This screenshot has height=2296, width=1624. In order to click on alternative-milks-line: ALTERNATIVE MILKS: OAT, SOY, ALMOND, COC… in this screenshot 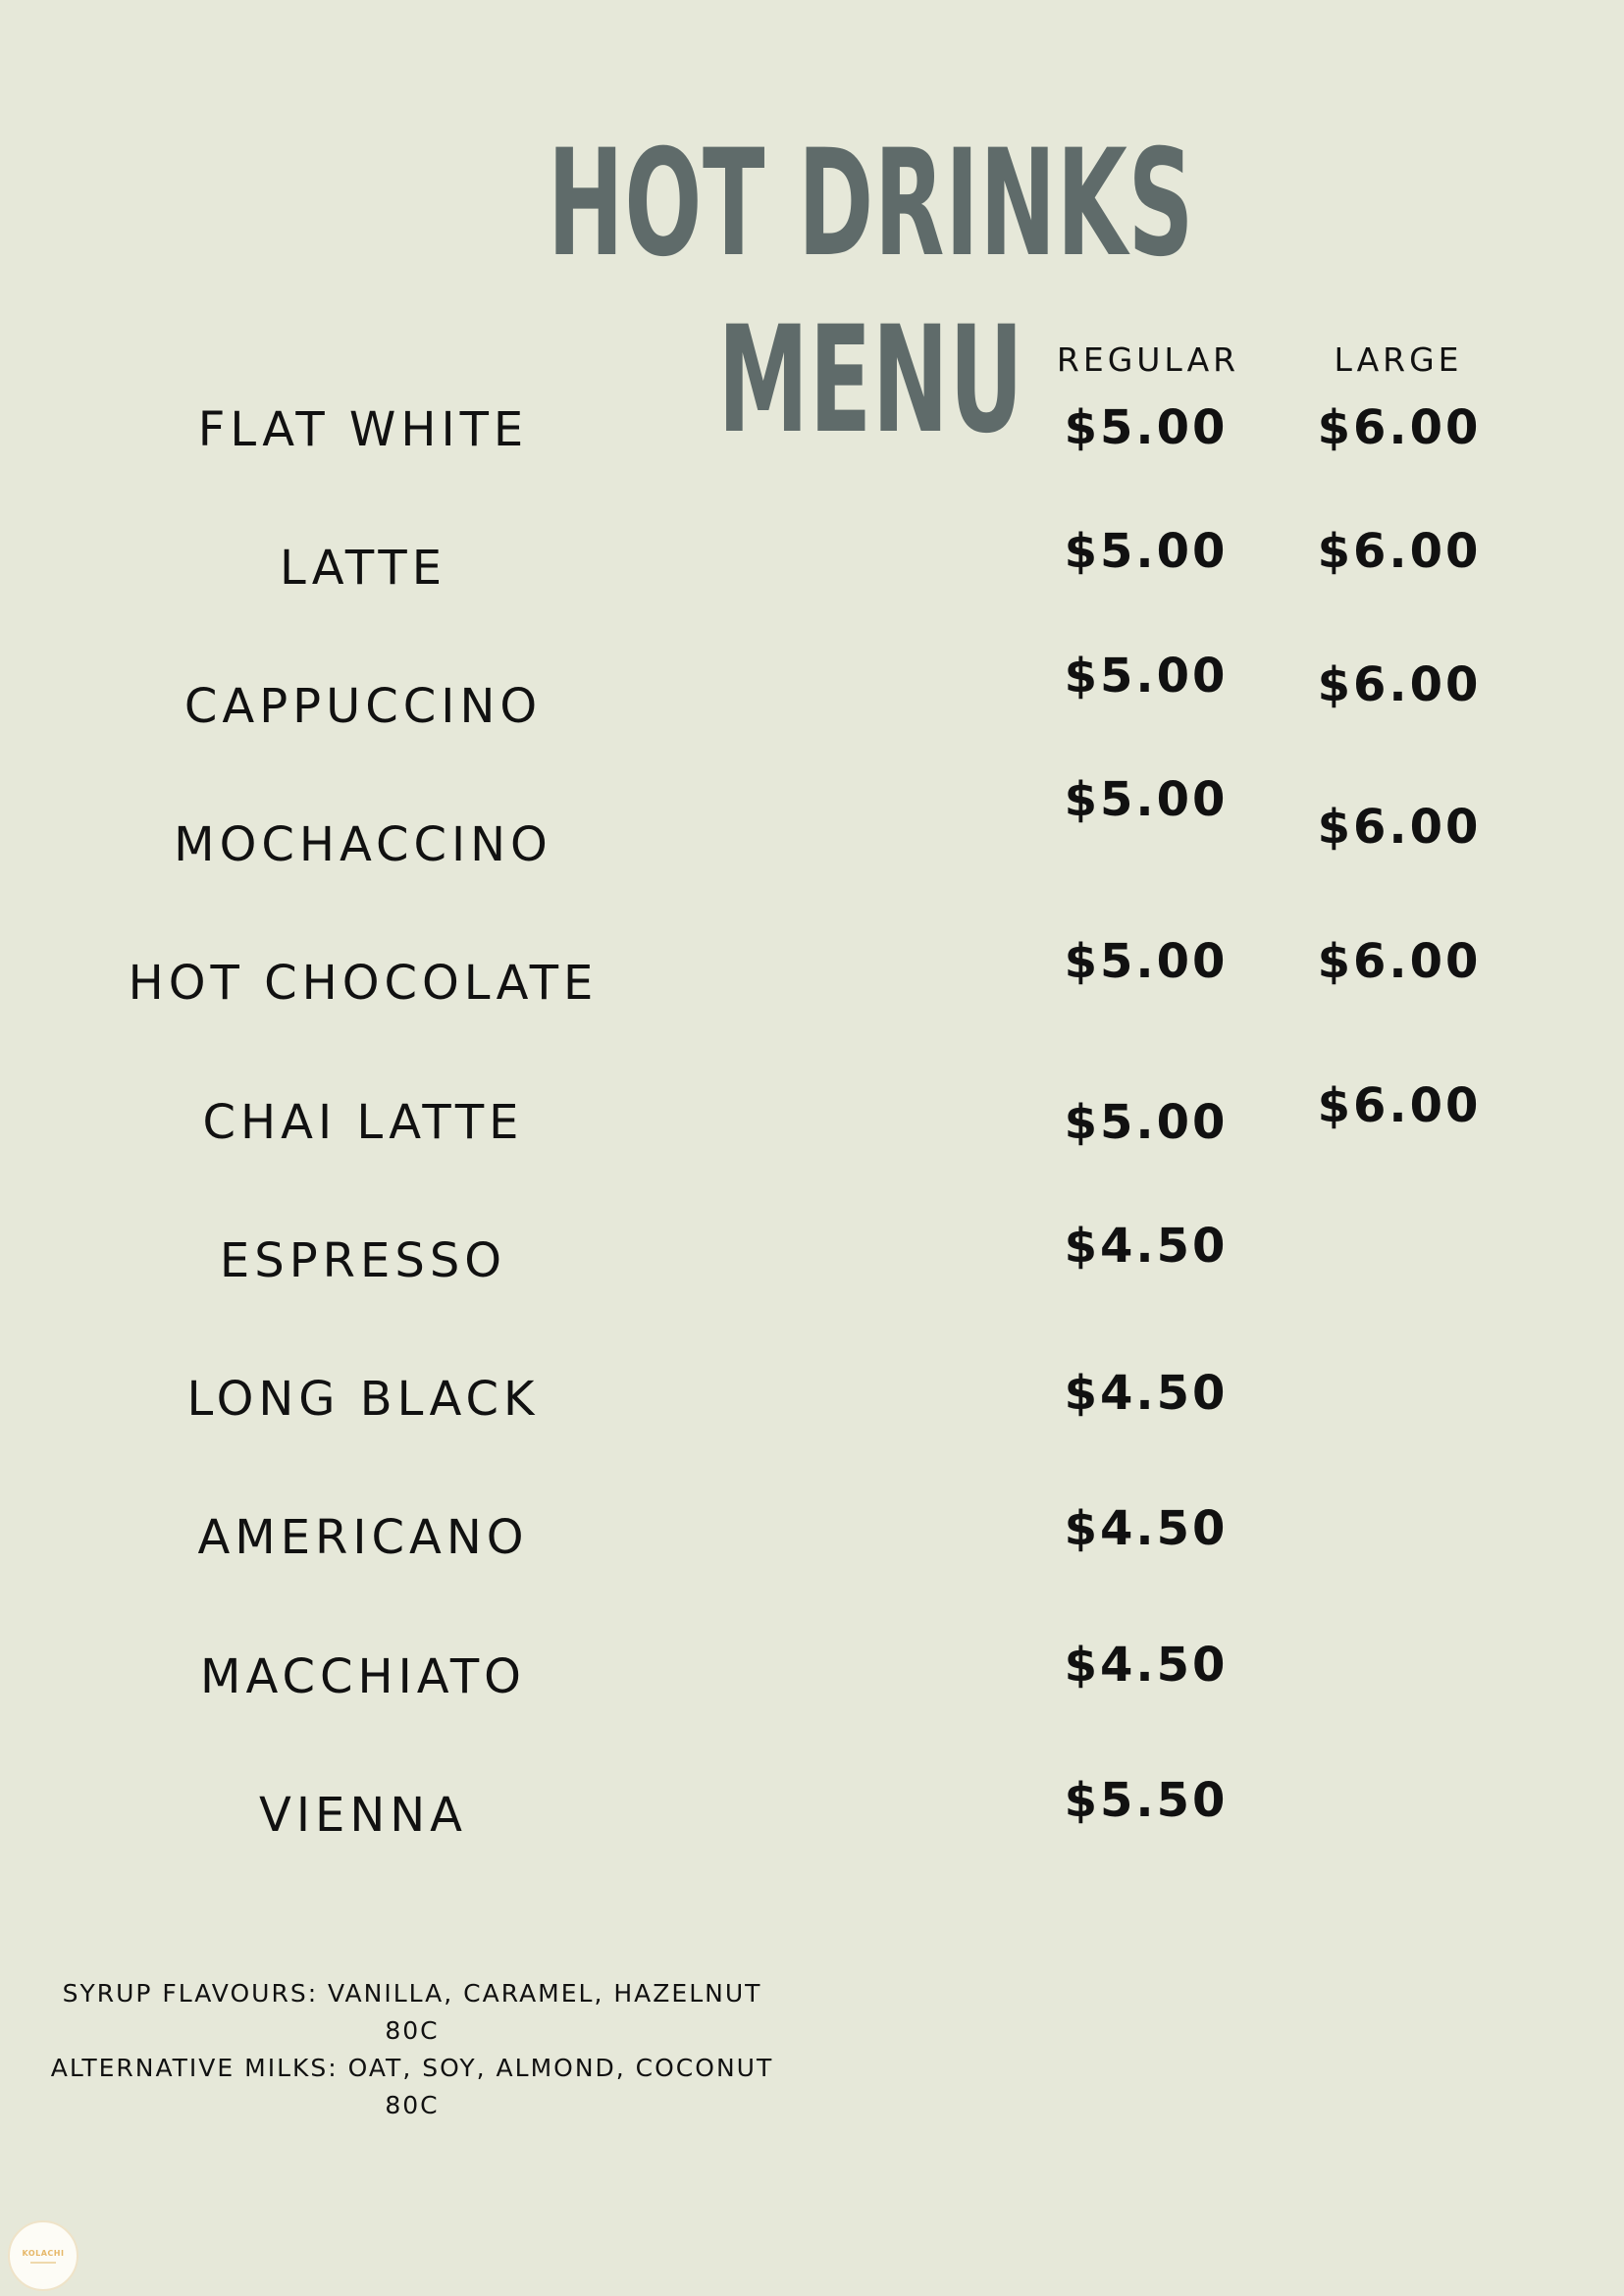, I will do `click(412, 2068)`.